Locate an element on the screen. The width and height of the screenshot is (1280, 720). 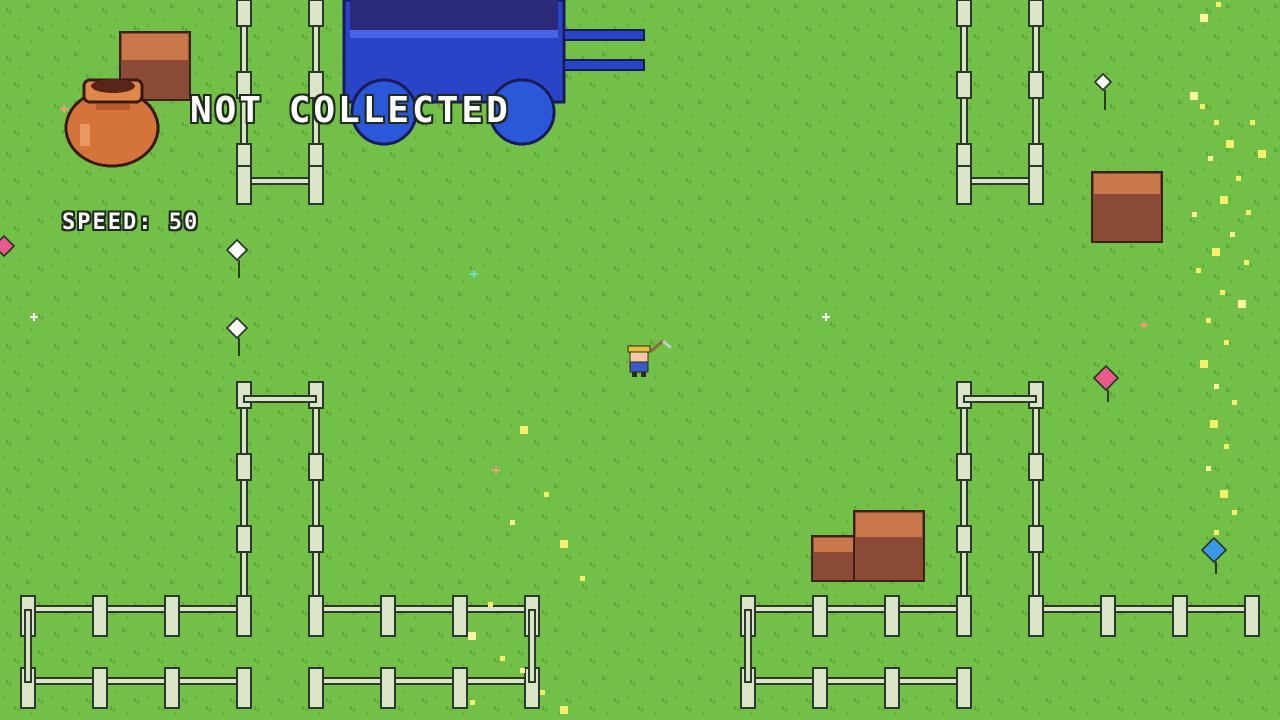
speed-label: SPEED: is located at coordinates (108, 222).